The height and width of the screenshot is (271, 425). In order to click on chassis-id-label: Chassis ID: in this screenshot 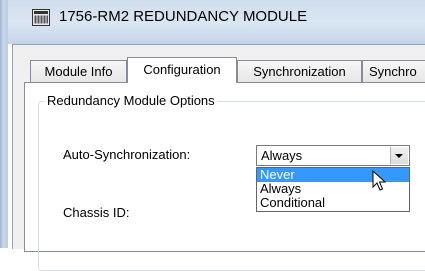, I will do `click(96, 212)`.